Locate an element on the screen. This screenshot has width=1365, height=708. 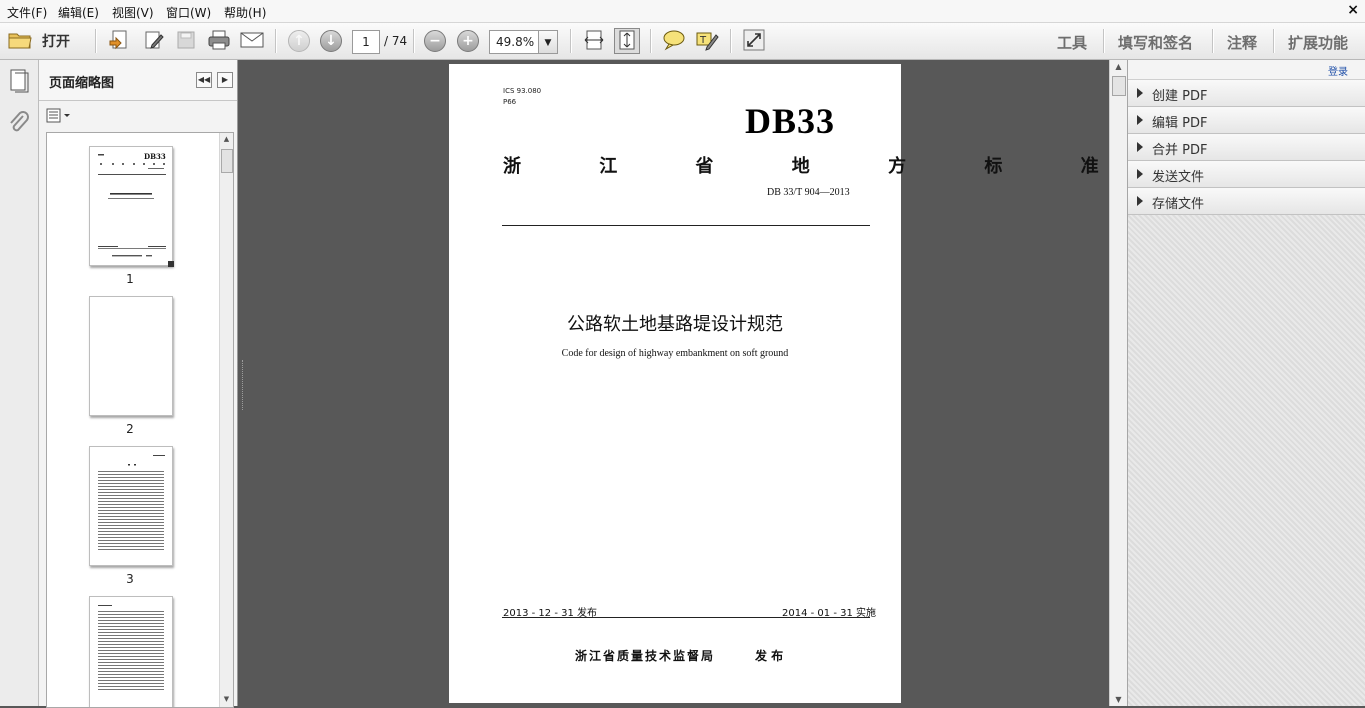
save-icon is located at coordinates (186, 41).